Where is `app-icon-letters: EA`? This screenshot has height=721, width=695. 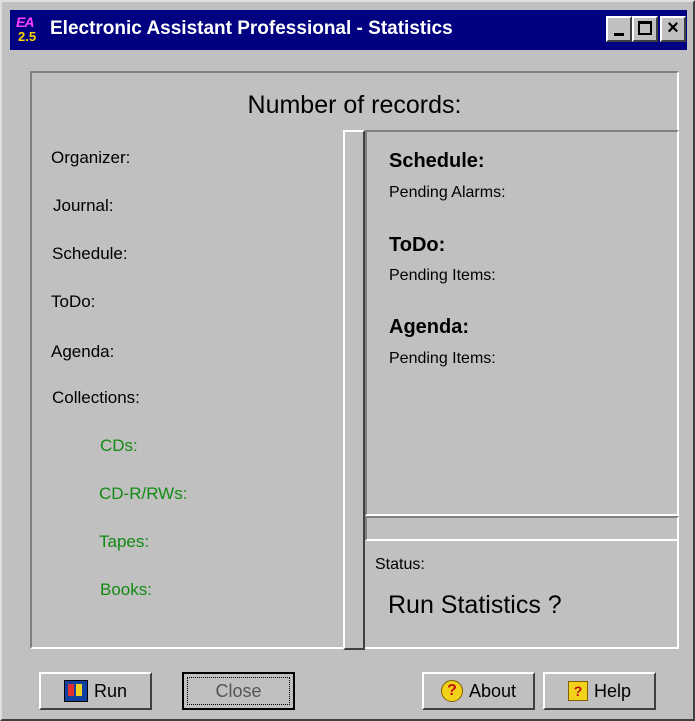 app-icon-letters: EA is located at coordinates (25, 22).